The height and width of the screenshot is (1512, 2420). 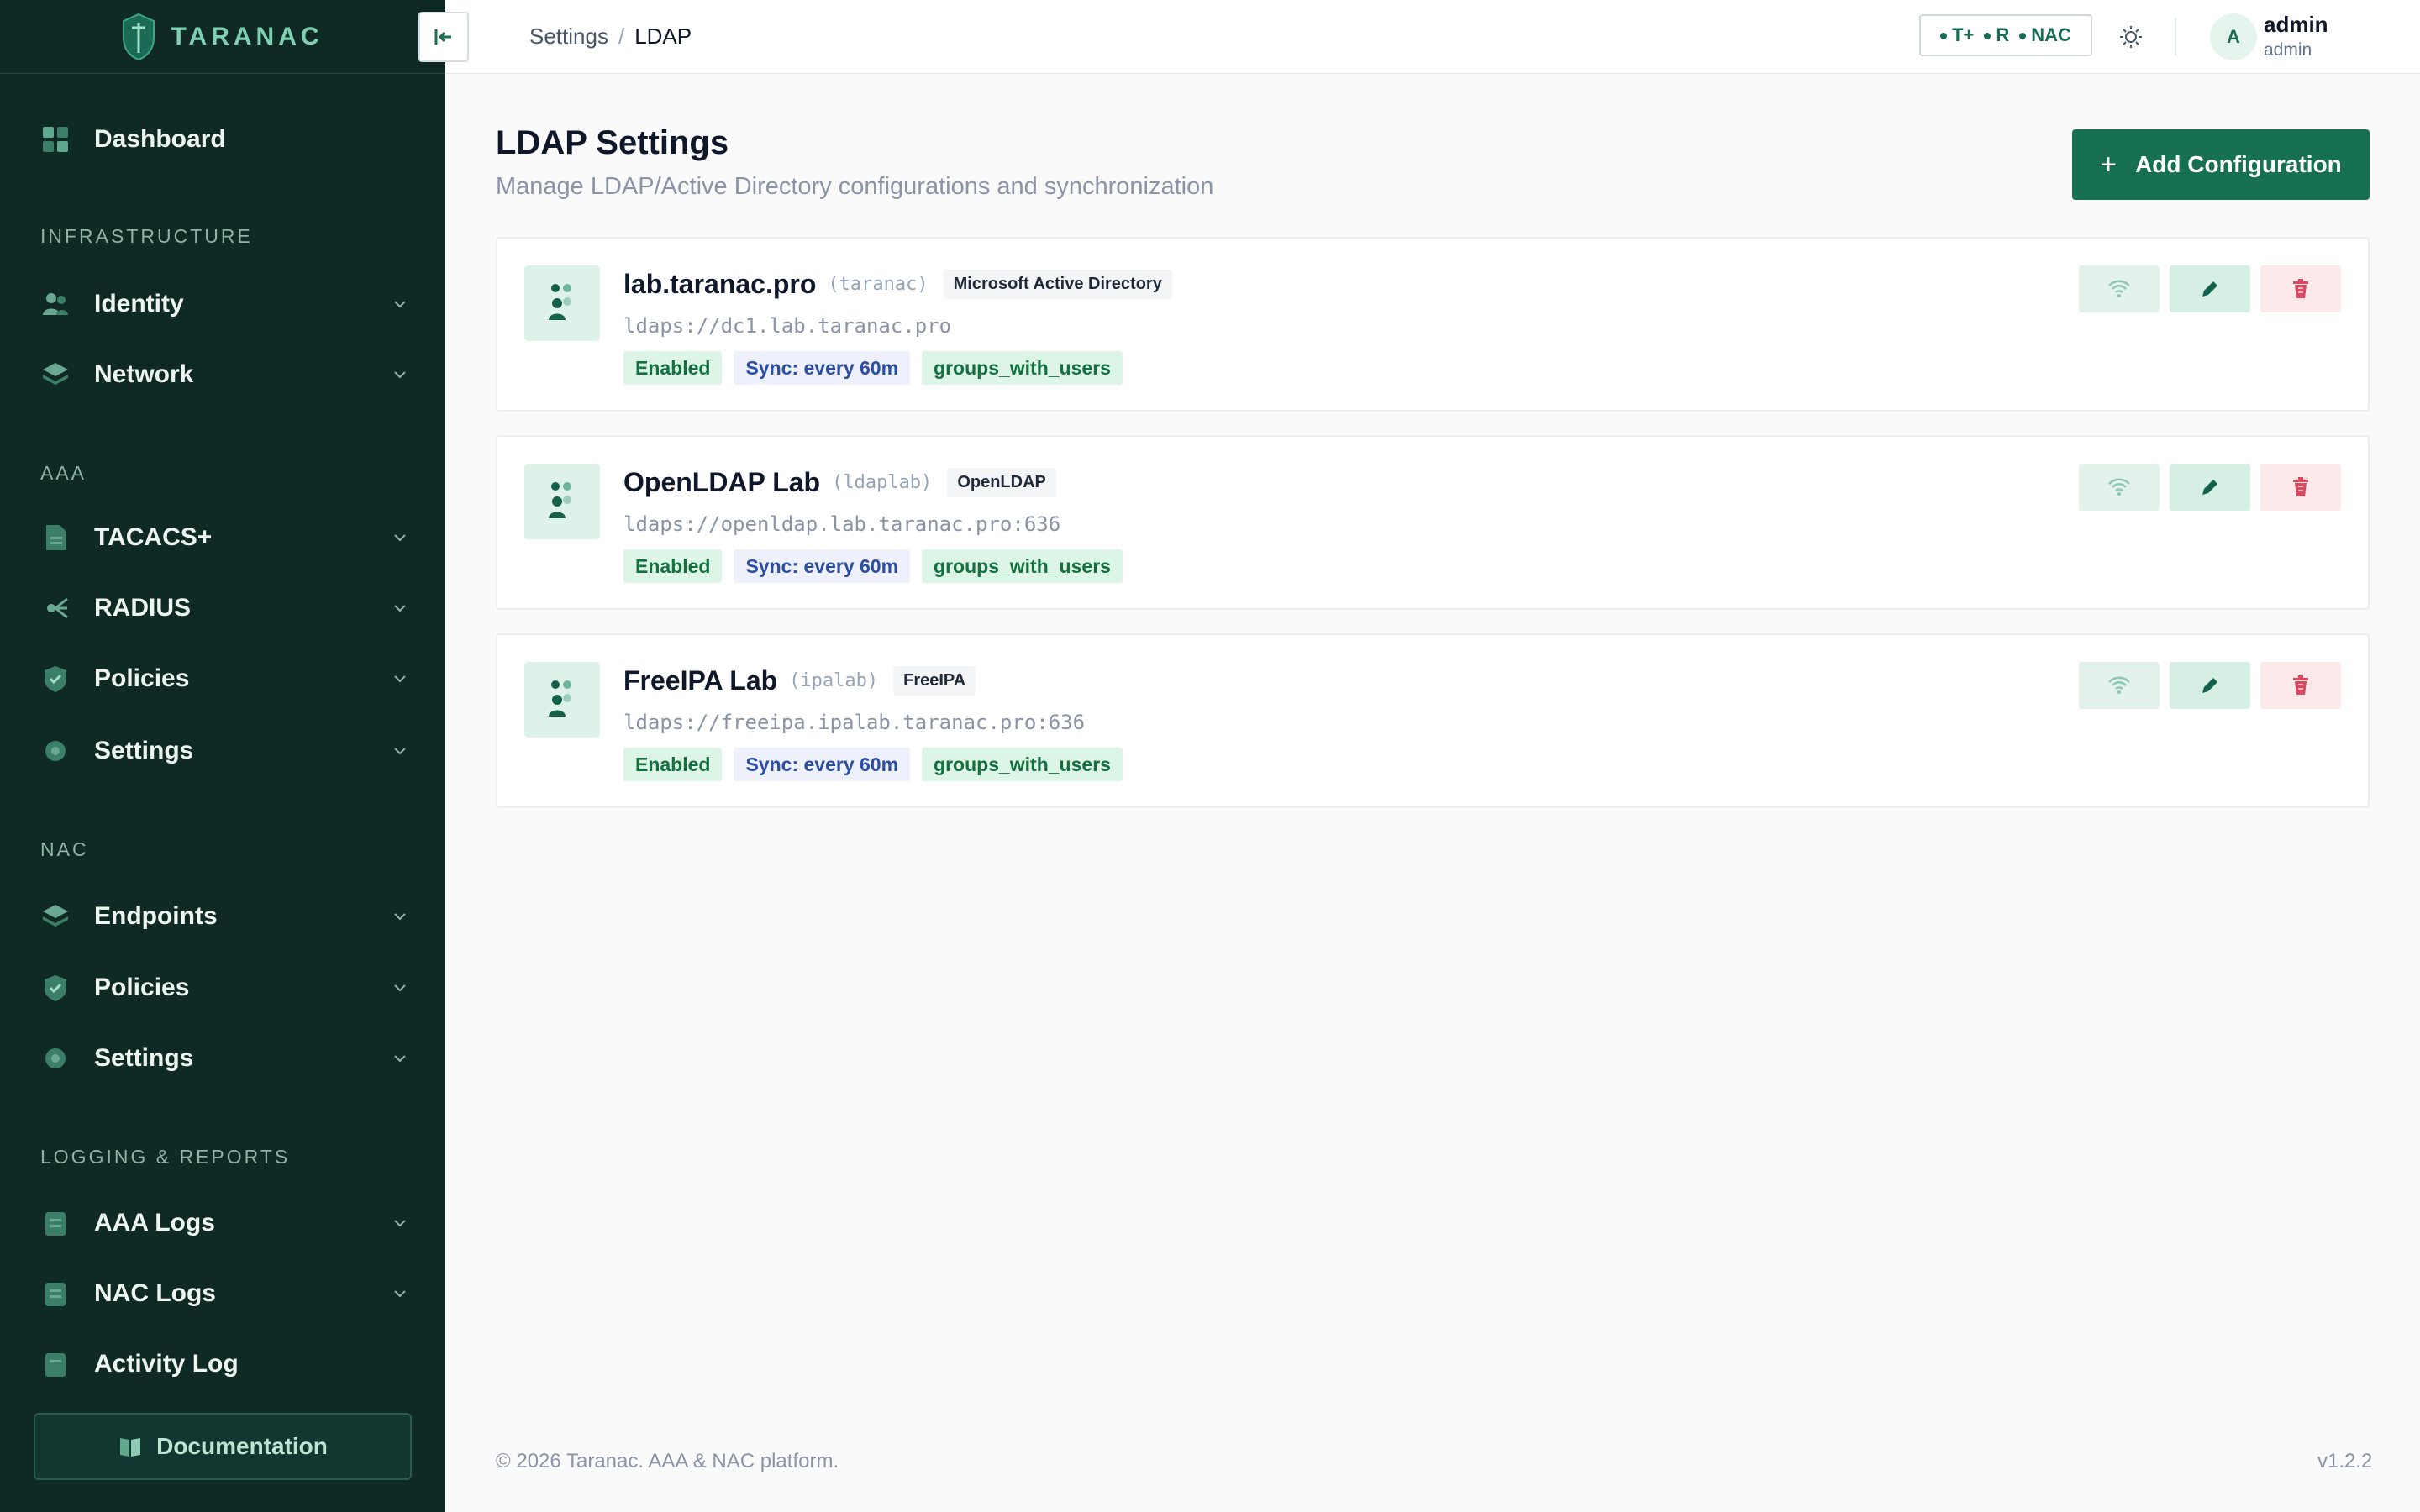 I want to click on sidebar-item-endpoints: Endpoints, so click(x=225, y=916).